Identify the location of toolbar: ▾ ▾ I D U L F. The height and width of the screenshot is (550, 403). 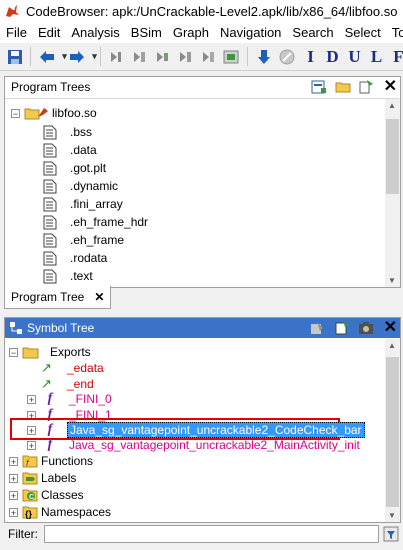
(201, 57).